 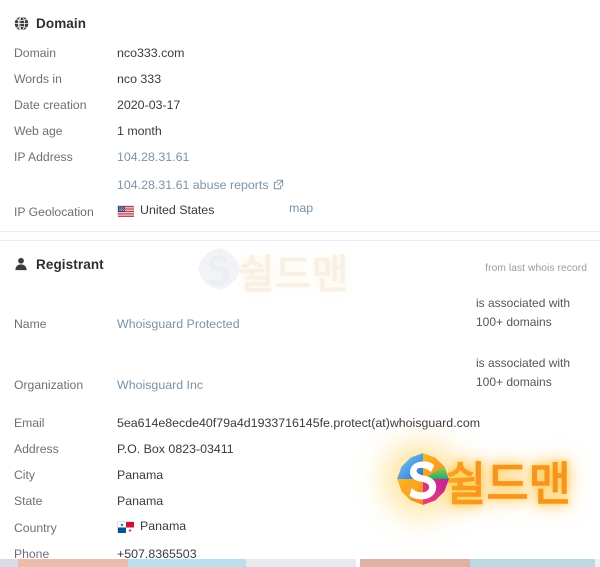 I want to click on registrant-card-title: Registrant, so click(x=70, y=264).